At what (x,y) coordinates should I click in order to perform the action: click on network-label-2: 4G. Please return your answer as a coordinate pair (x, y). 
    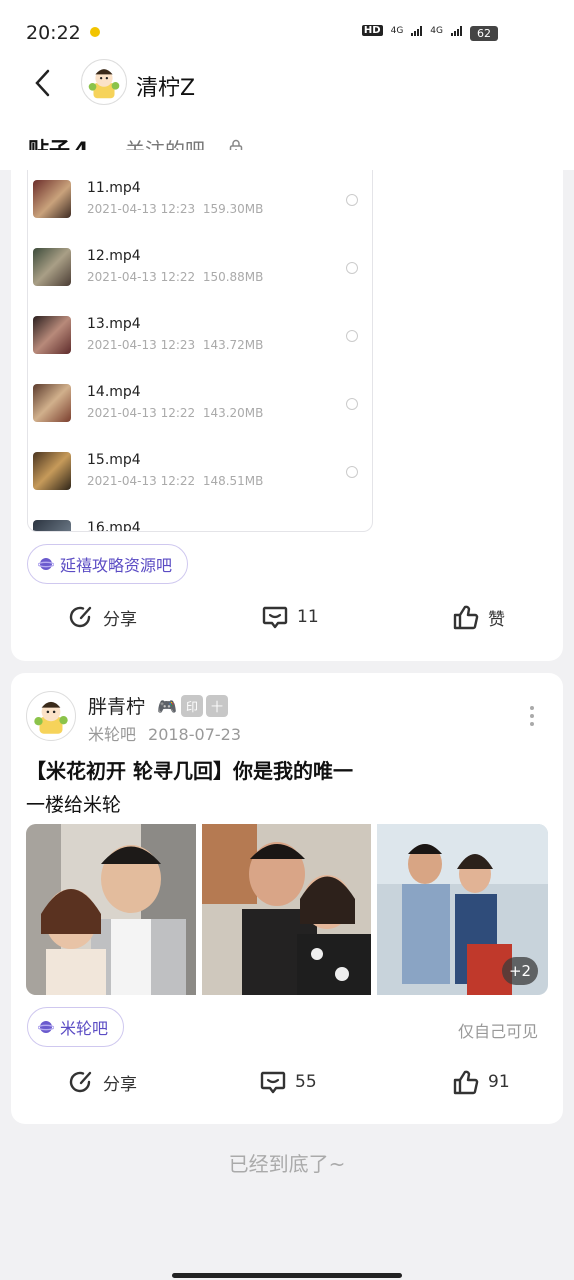
    Looking at the image, I should click on (436, 30).